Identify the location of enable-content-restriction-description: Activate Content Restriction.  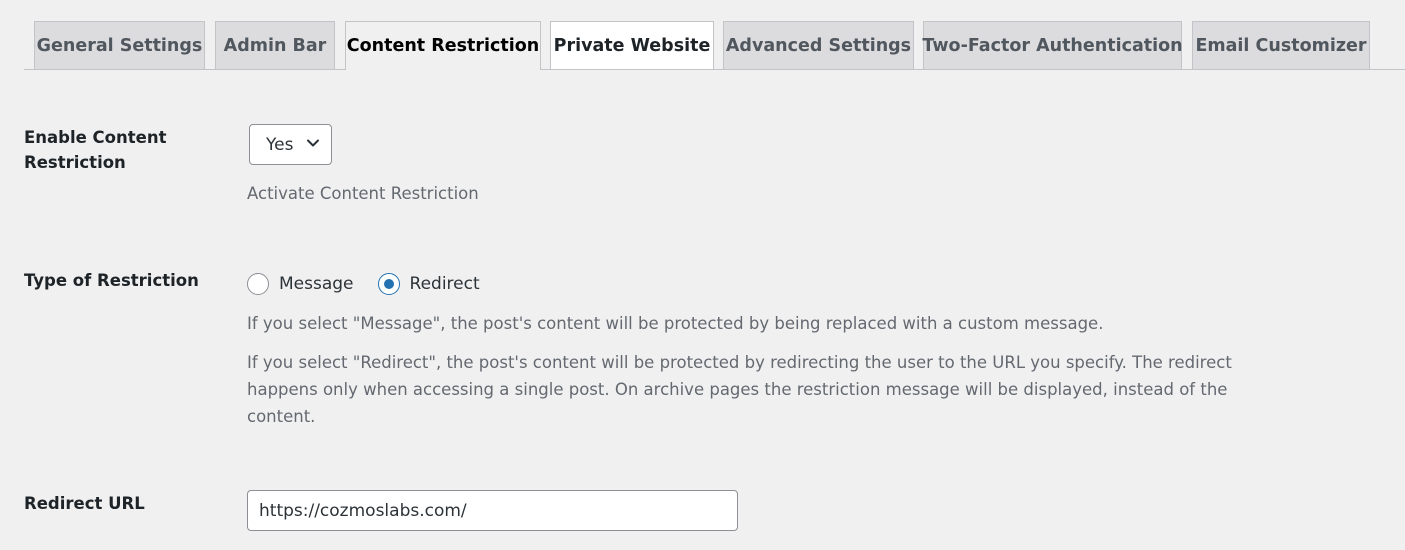
(363, 193).